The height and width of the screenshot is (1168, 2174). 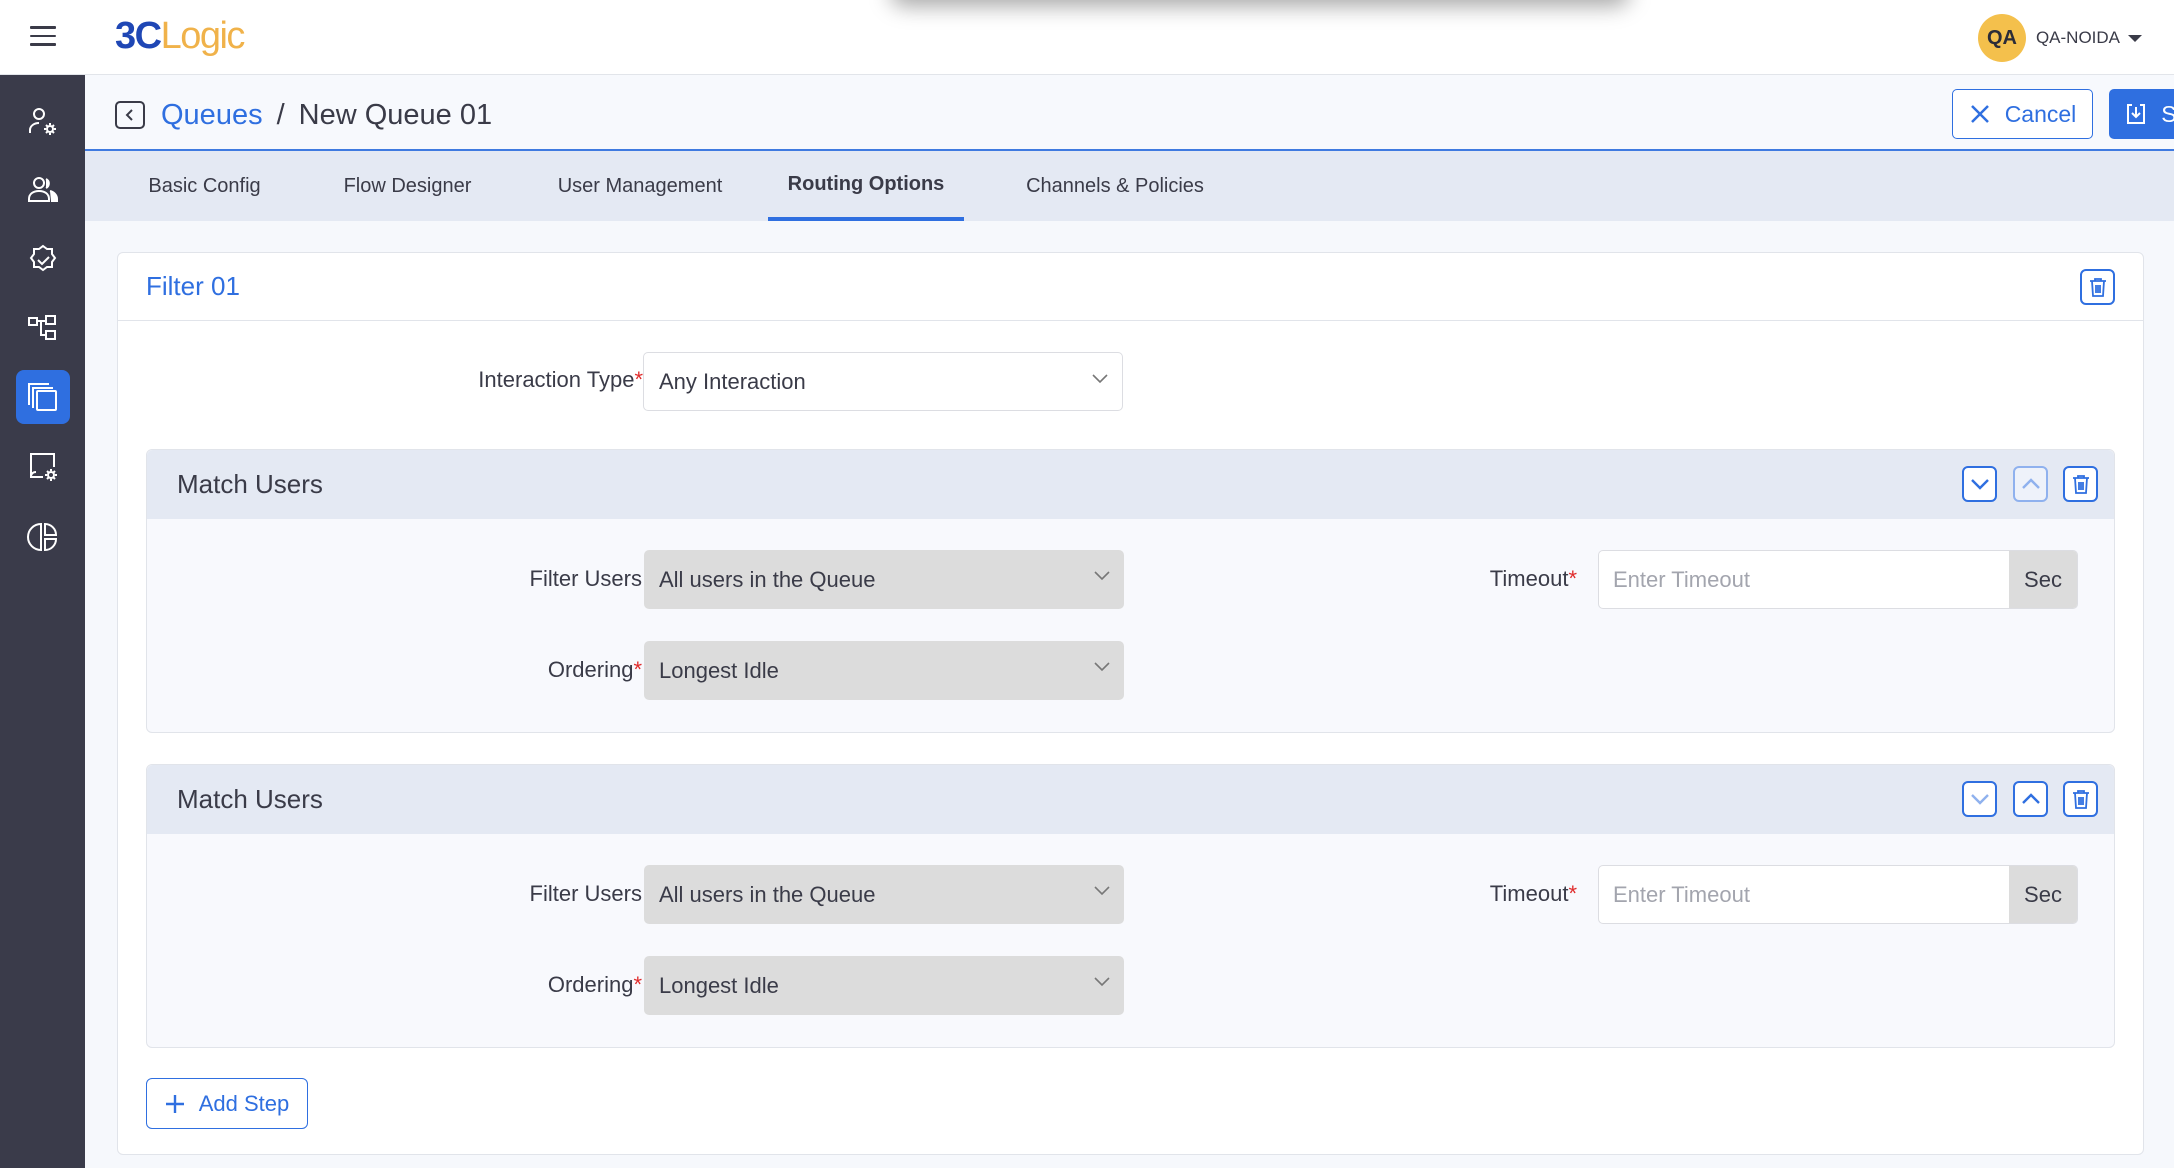 What do you see at coordinates (590, 669) in the screenshot?
I see `ordering-label-text: Ordering` at bounding box center [590, 669].